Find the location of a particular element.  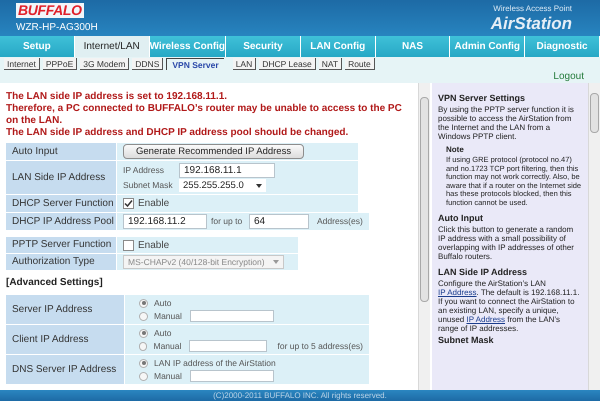

product-logo: AirStation is located at coordinates (531, 23).